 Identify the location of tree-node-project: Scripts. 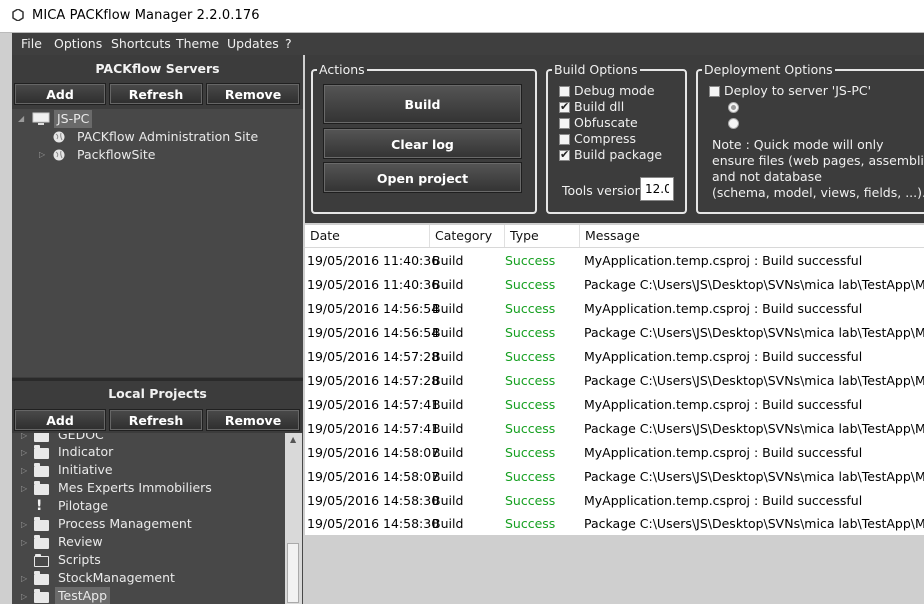
(148, 560).